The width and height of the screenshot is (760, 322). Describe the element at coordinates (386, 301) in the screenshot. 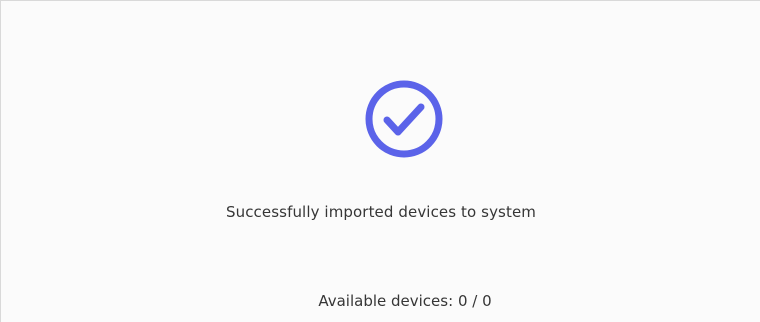

I see `available-devices-label: Available devices:` at that location.